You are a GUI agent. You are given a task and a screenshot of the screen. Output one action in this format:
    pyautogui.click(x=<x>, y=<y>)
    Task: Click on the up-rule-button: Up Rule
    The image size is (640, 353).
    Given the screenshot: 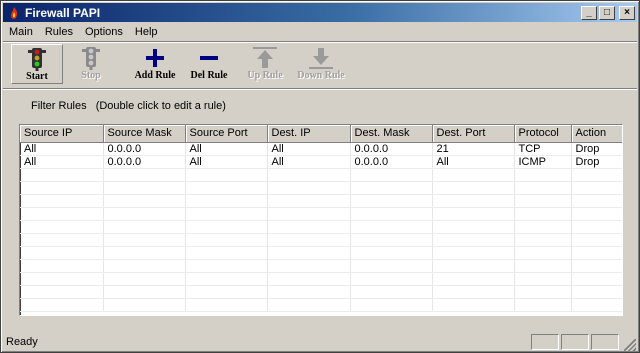 What is the action you would take?
    pyautogui.click(x=265, y=64)
    